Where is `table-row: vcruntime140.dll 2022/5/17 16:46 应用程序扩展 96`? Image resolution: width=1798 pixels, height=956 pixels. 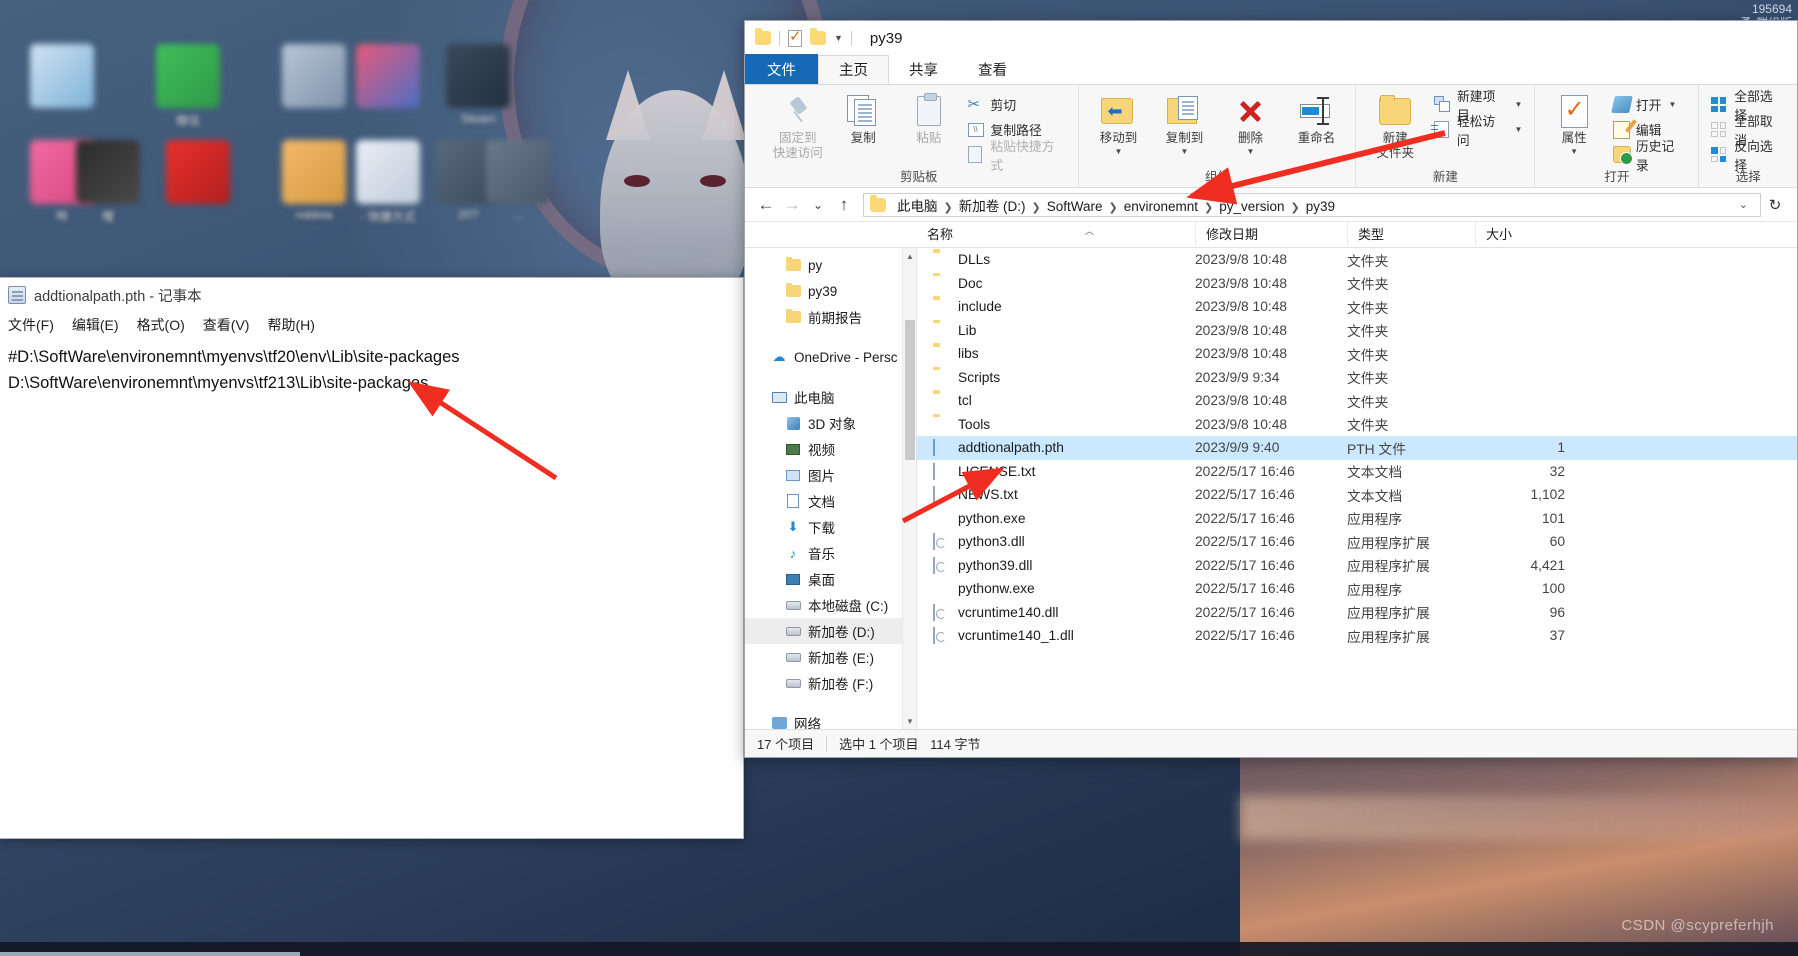 table-row: vcruntime140.dll 2022/5/17 16:46 应用程序扩展 96 is located at coordinates (1357, 613).